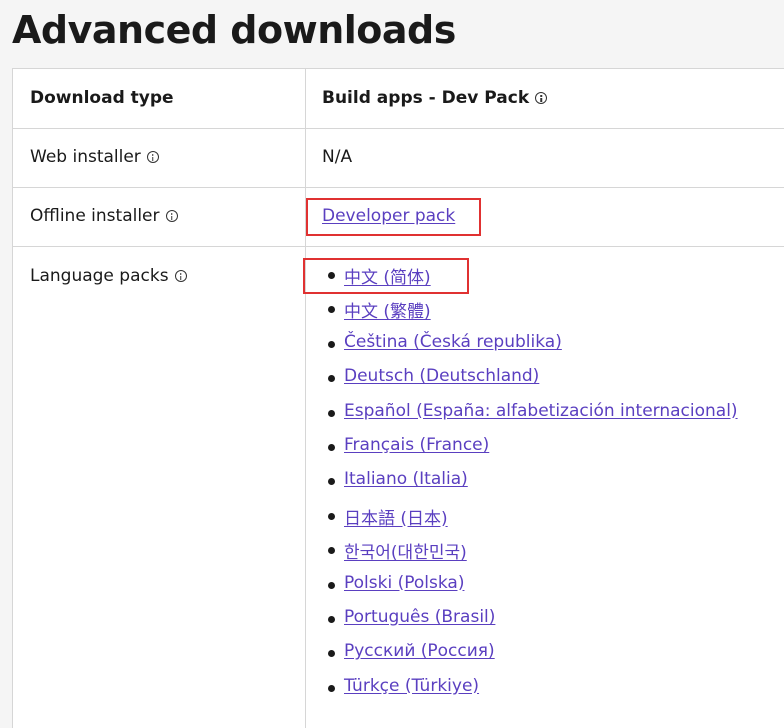  I want to click on language-pack-link: Čeština (Česká republika), so click(453, 342).